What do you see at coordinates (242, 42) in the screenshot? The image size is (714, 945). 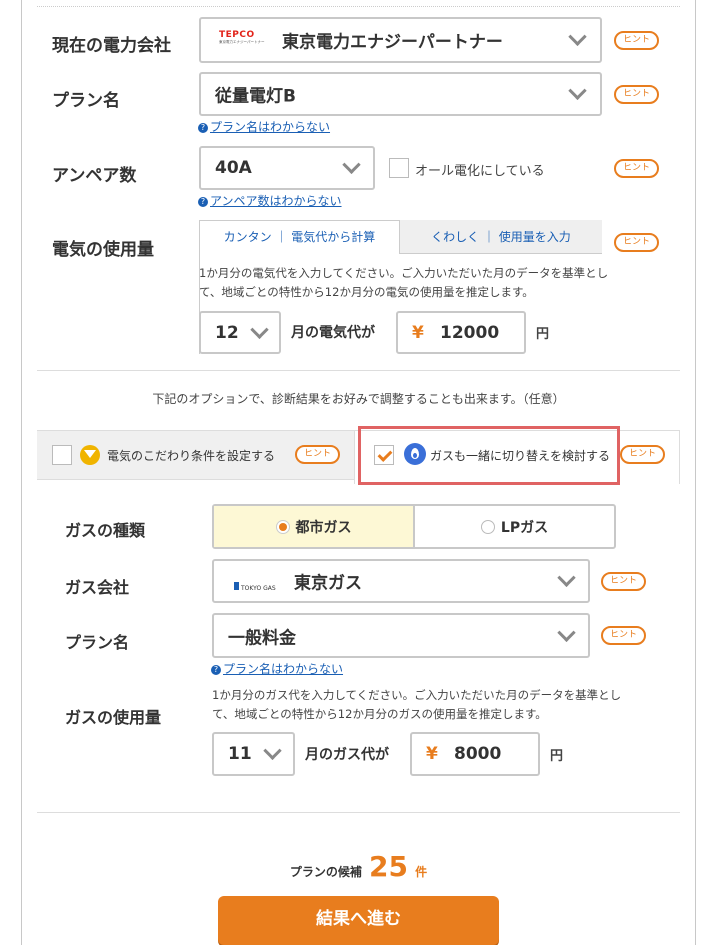 I see `tepco-logo-sub: 東京電力エナジーパートナー` at bounding box center [242, 42].